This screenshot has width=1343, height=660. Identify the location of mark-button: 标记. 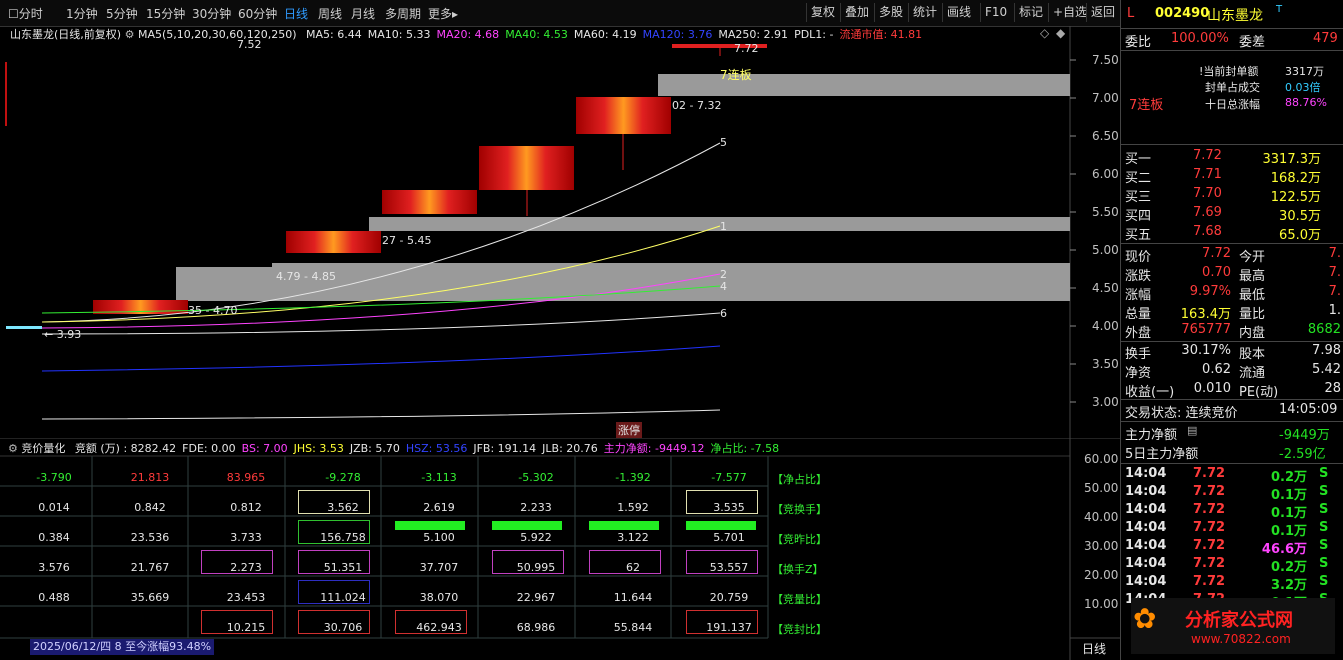
(1030, 12).